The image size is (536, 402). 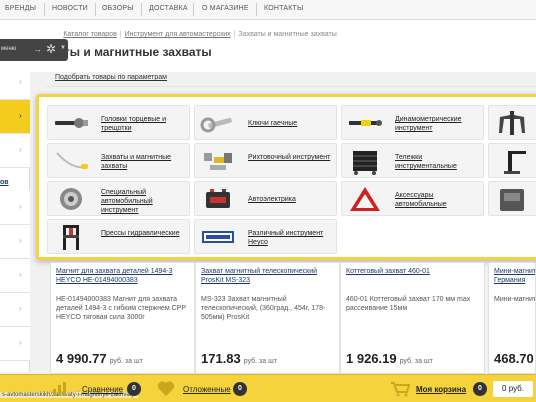 I want to click on puller-icon, so click(x=512, y=123).